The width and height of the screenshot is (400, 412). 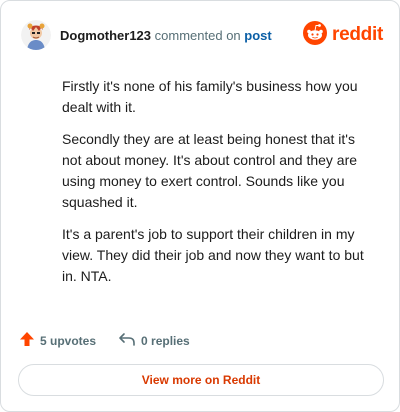 What do you see at coordinates (36, 35) in the screenshot?
I see `user-avatar-icon` at bounding box center [36, 35].